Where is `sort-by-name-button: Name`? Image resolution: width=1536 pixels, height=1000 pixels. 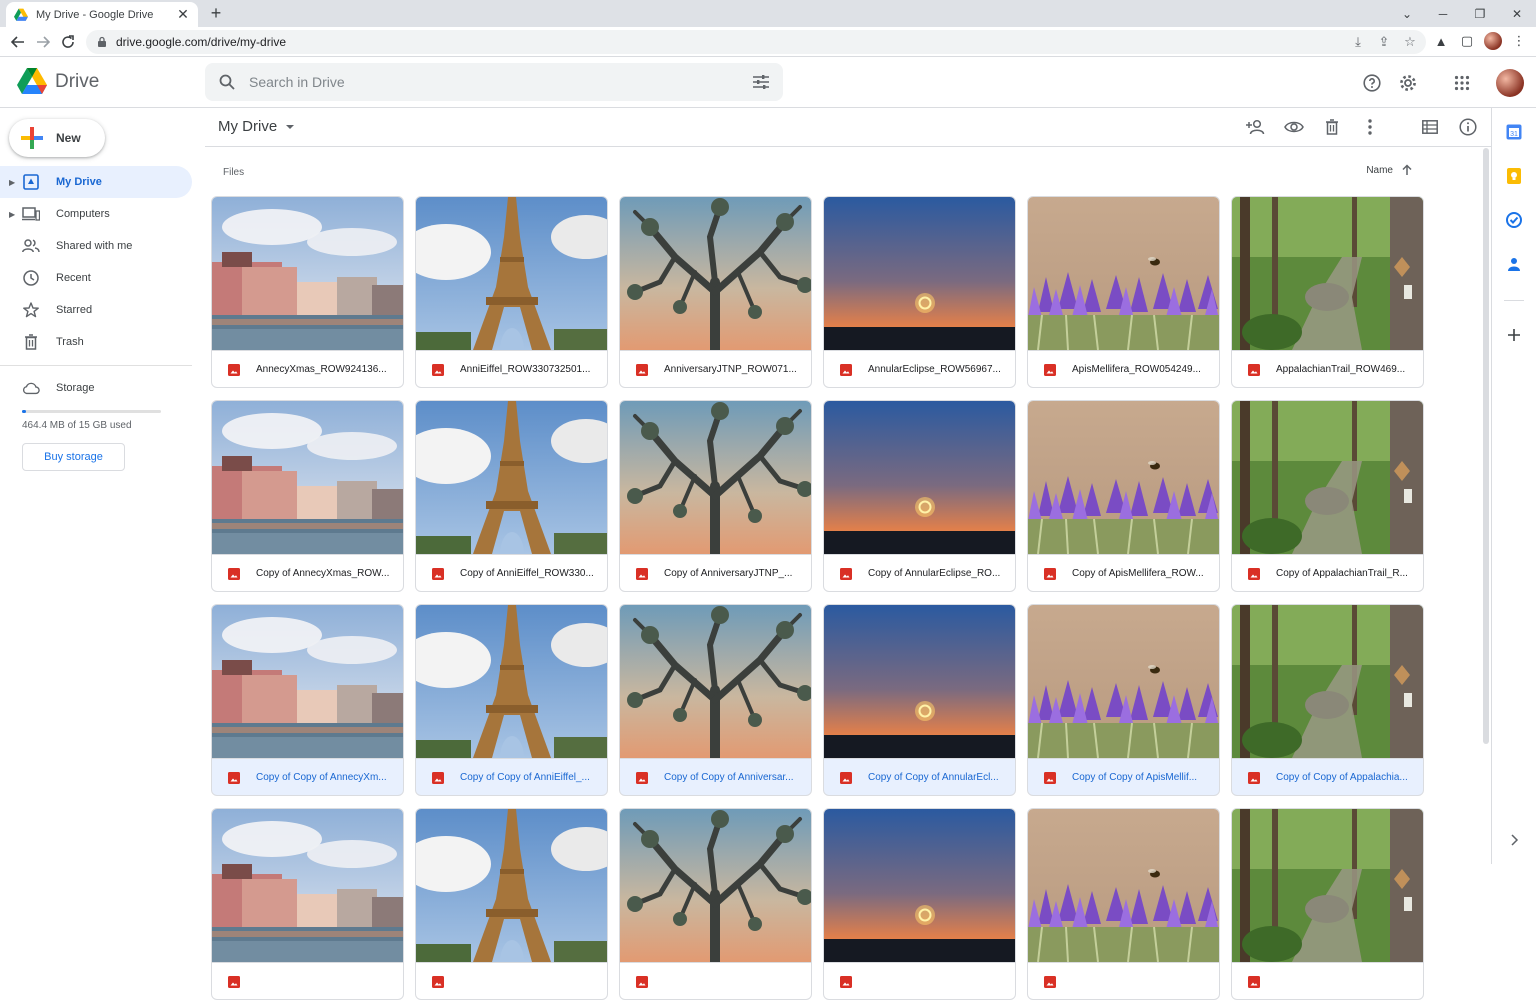 sort-by-name-button: Name is located at coordinates (1389, 170).